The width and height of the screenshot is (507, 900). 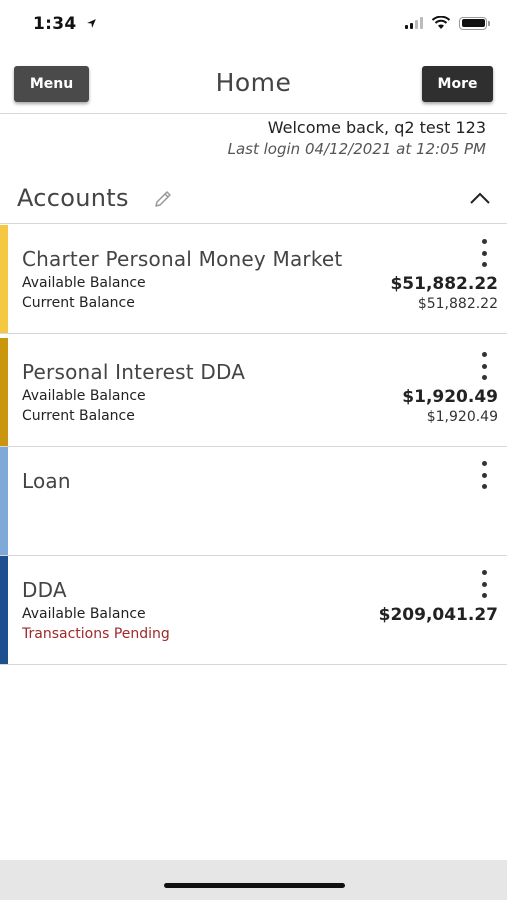 What do you see at coordinates (414, 23) in the screenshot?
I see `cellular-signal-icon` at bounding box center [414, 23].